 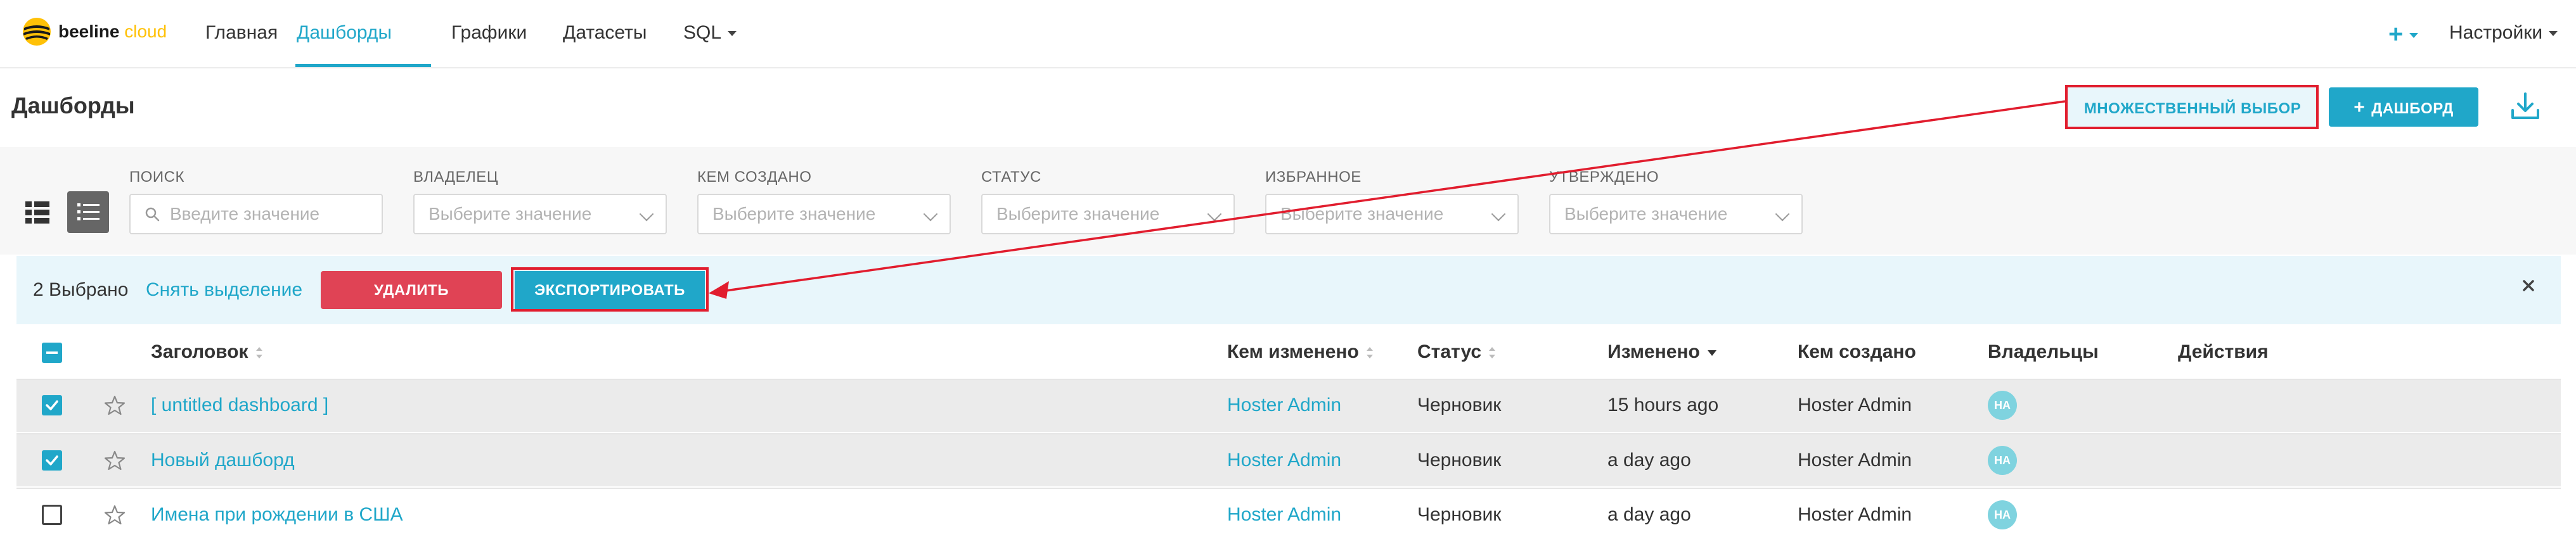 I want to click on nav-item-charts: Графики, so click(x=489, y=33).